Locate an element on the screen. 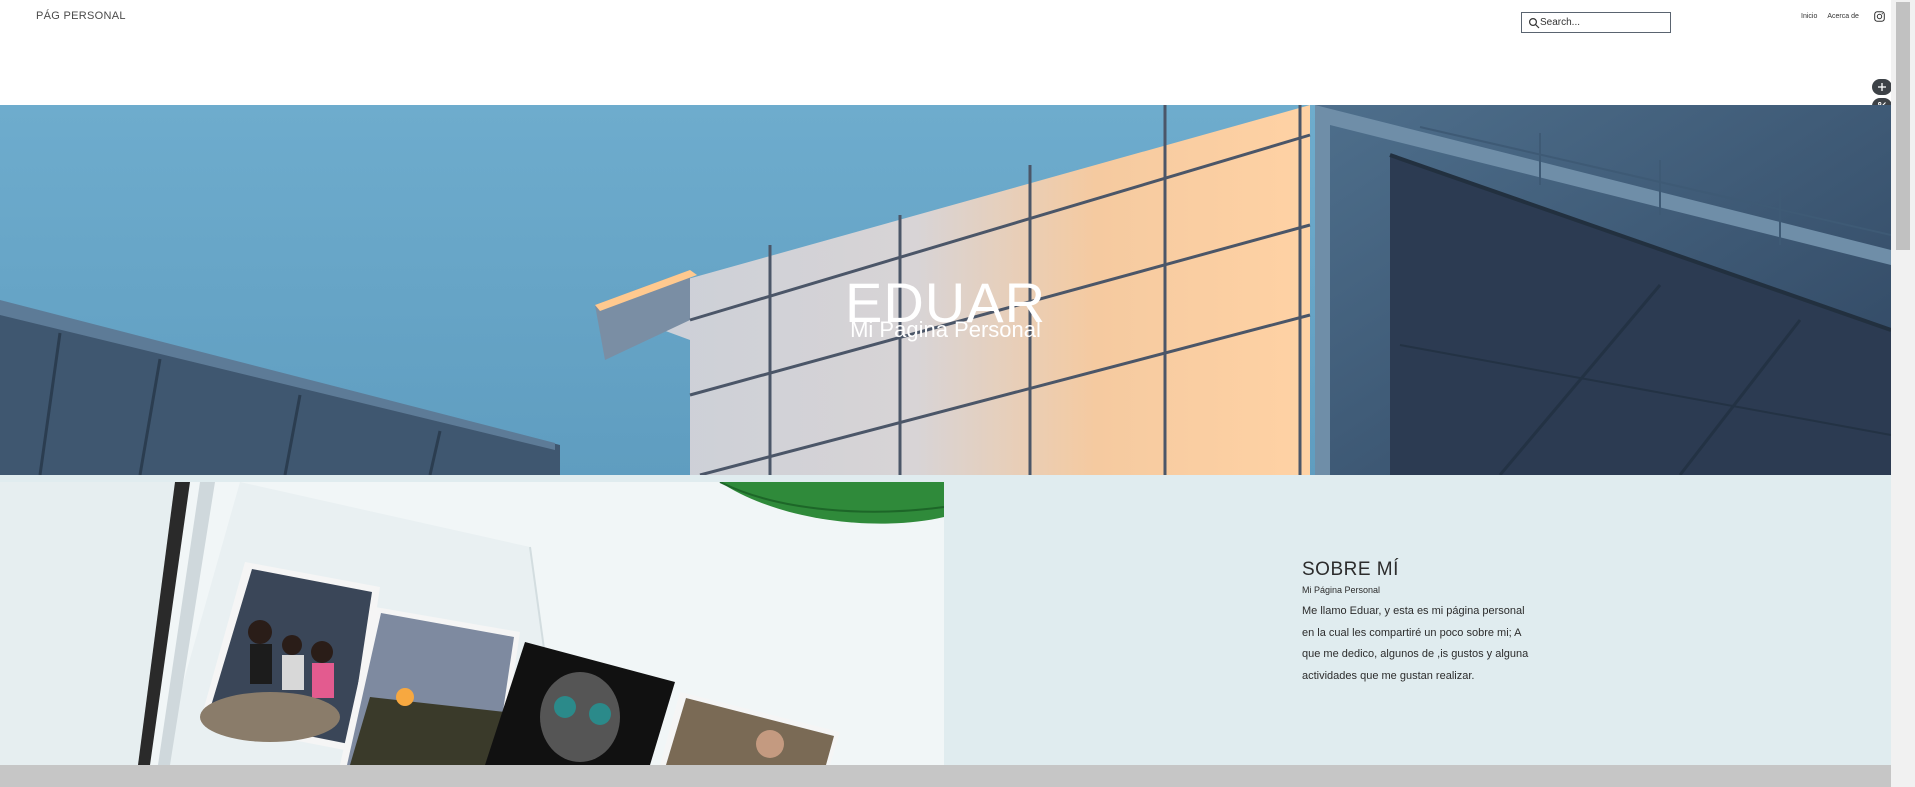  search-icon is located at coordinates (1534, 23).